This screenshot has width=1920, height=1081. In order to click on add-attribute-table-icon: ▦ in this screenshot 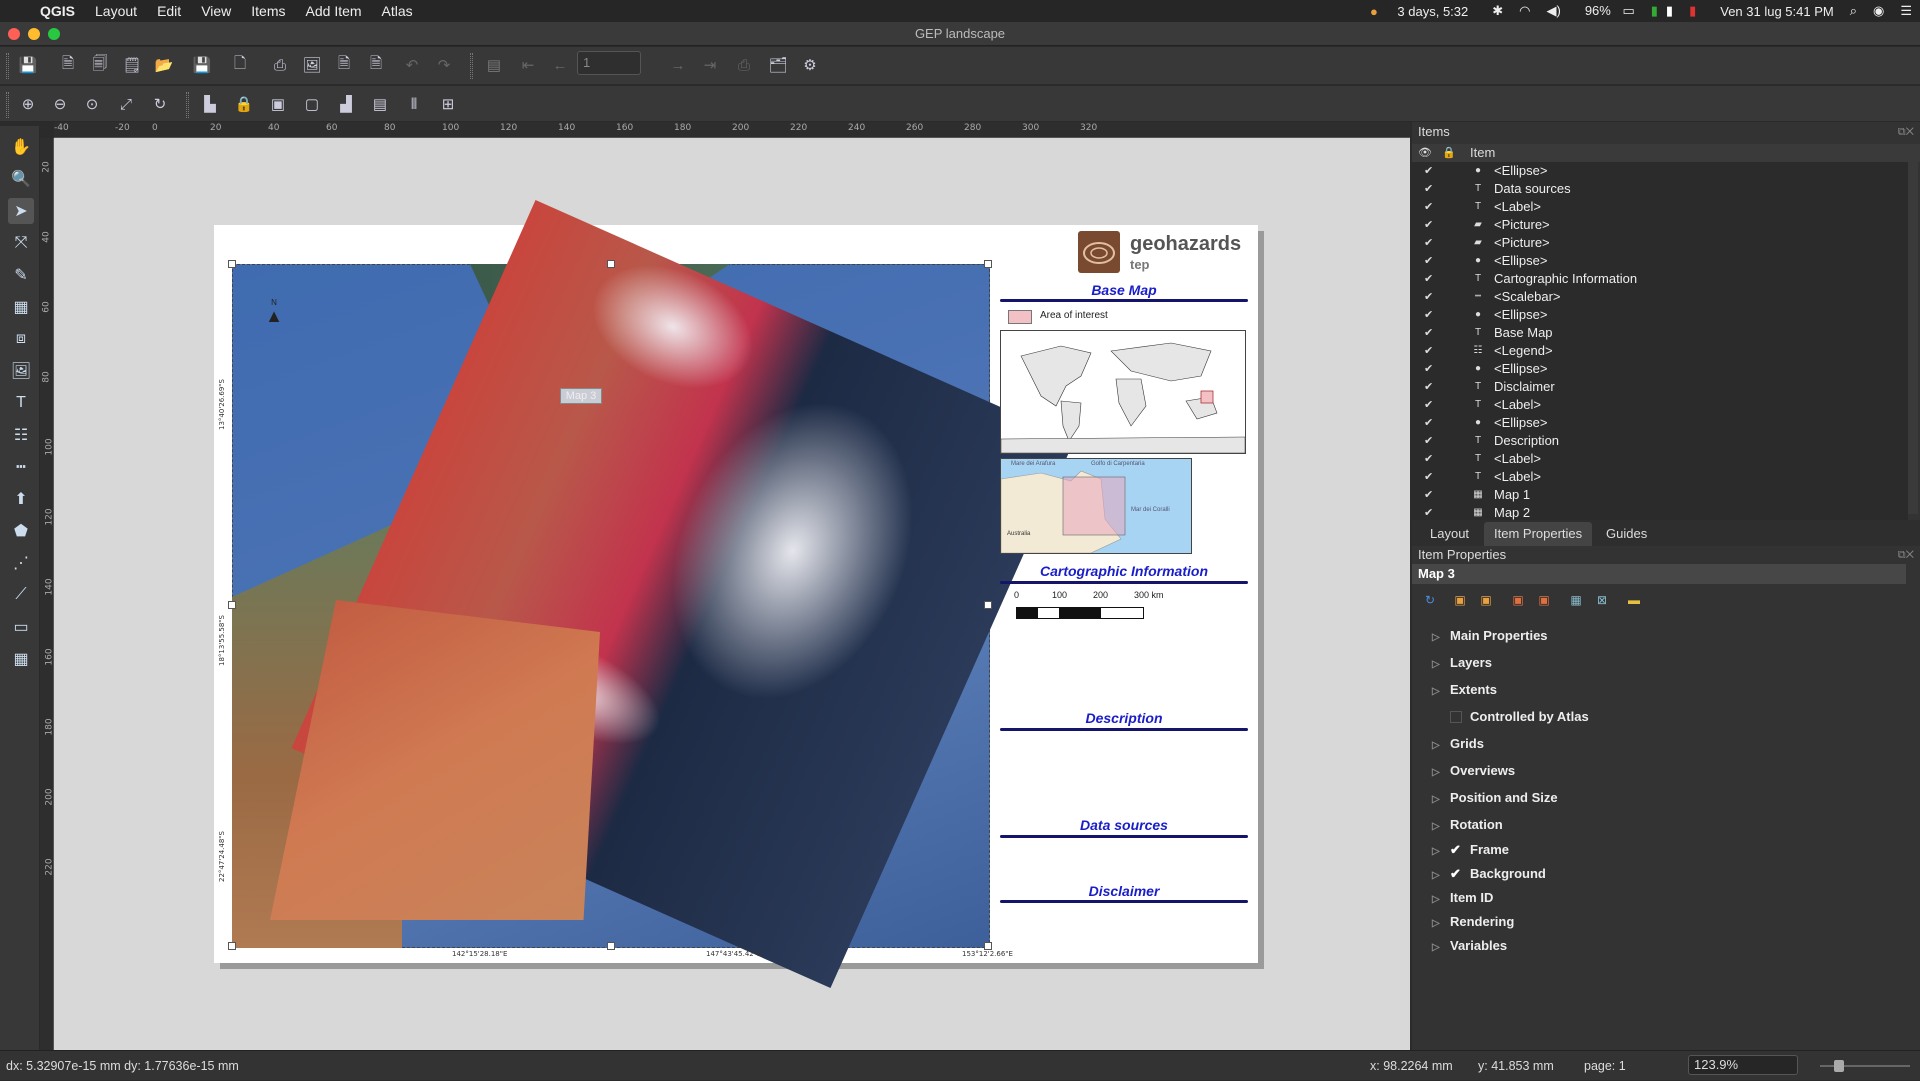, I will do `click(21, 659)`.